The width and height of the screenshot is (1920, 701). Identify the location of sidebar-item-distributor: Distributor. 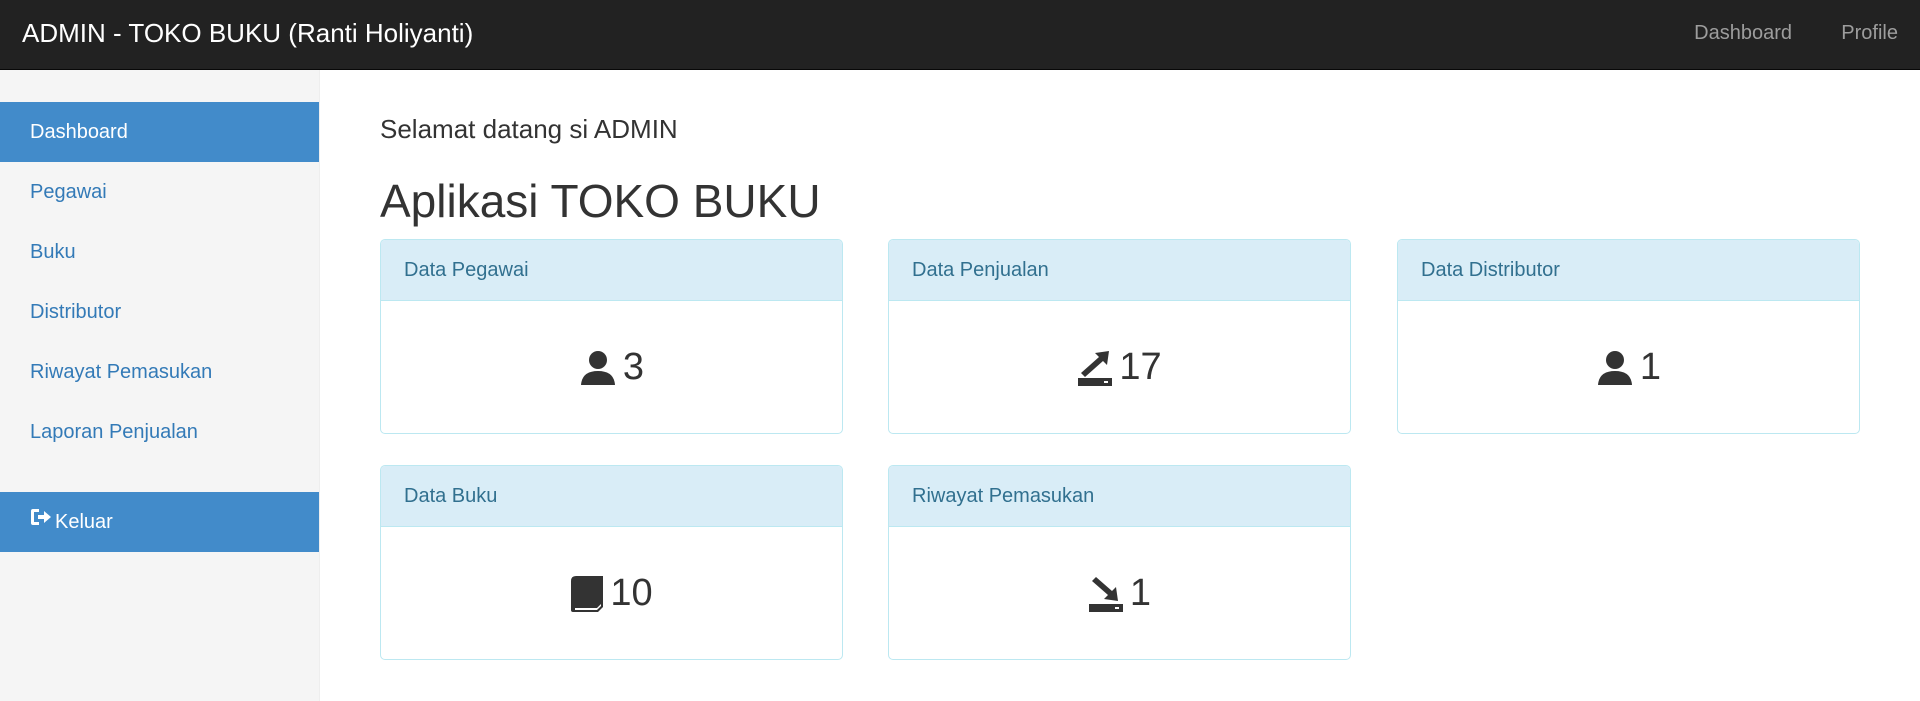
(159, 312).